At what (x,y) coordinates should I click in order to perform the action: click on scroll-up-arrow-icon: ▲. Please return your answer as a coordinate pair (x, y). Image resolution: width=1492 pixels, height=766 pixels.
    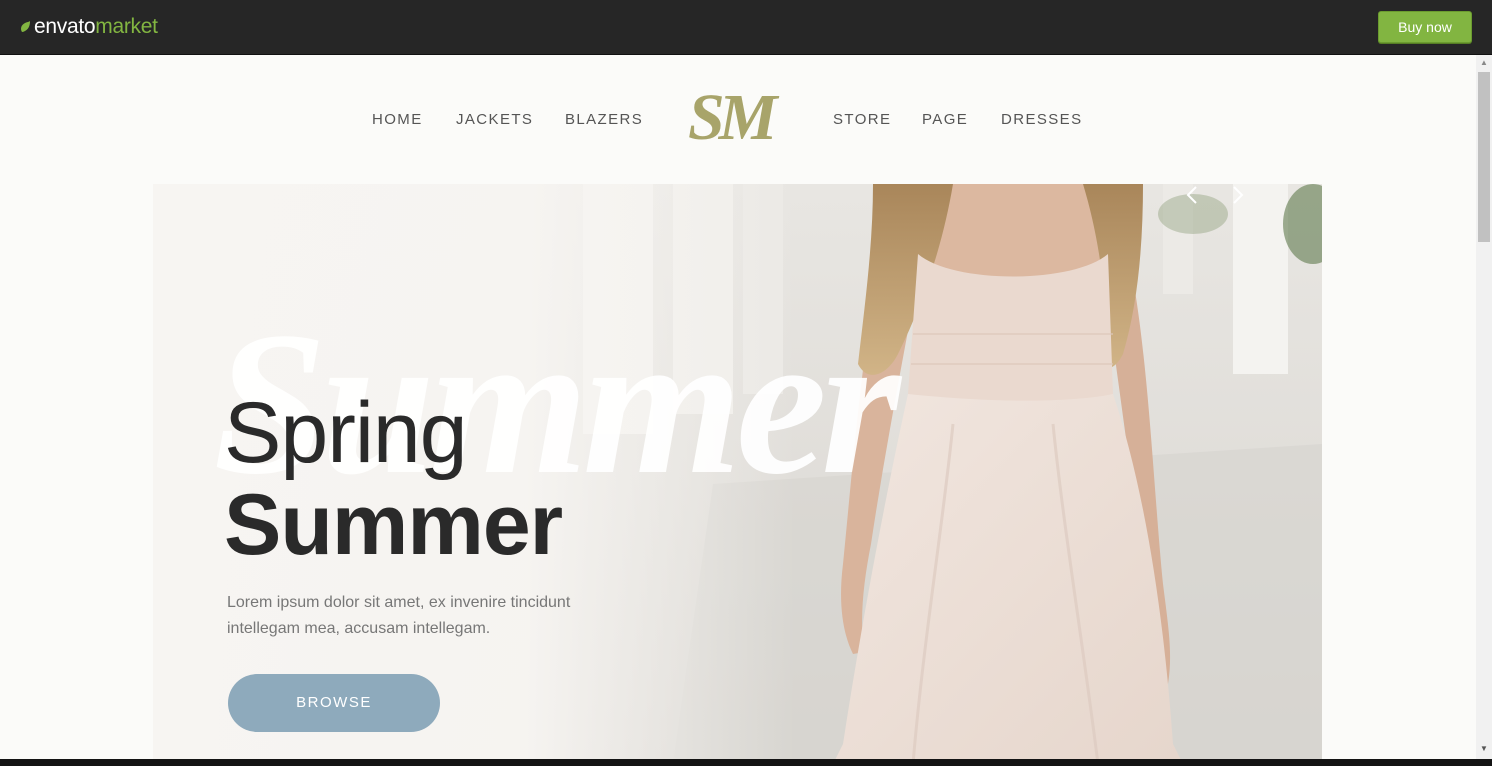
    Looking at the image, I should click on (1484, 63).